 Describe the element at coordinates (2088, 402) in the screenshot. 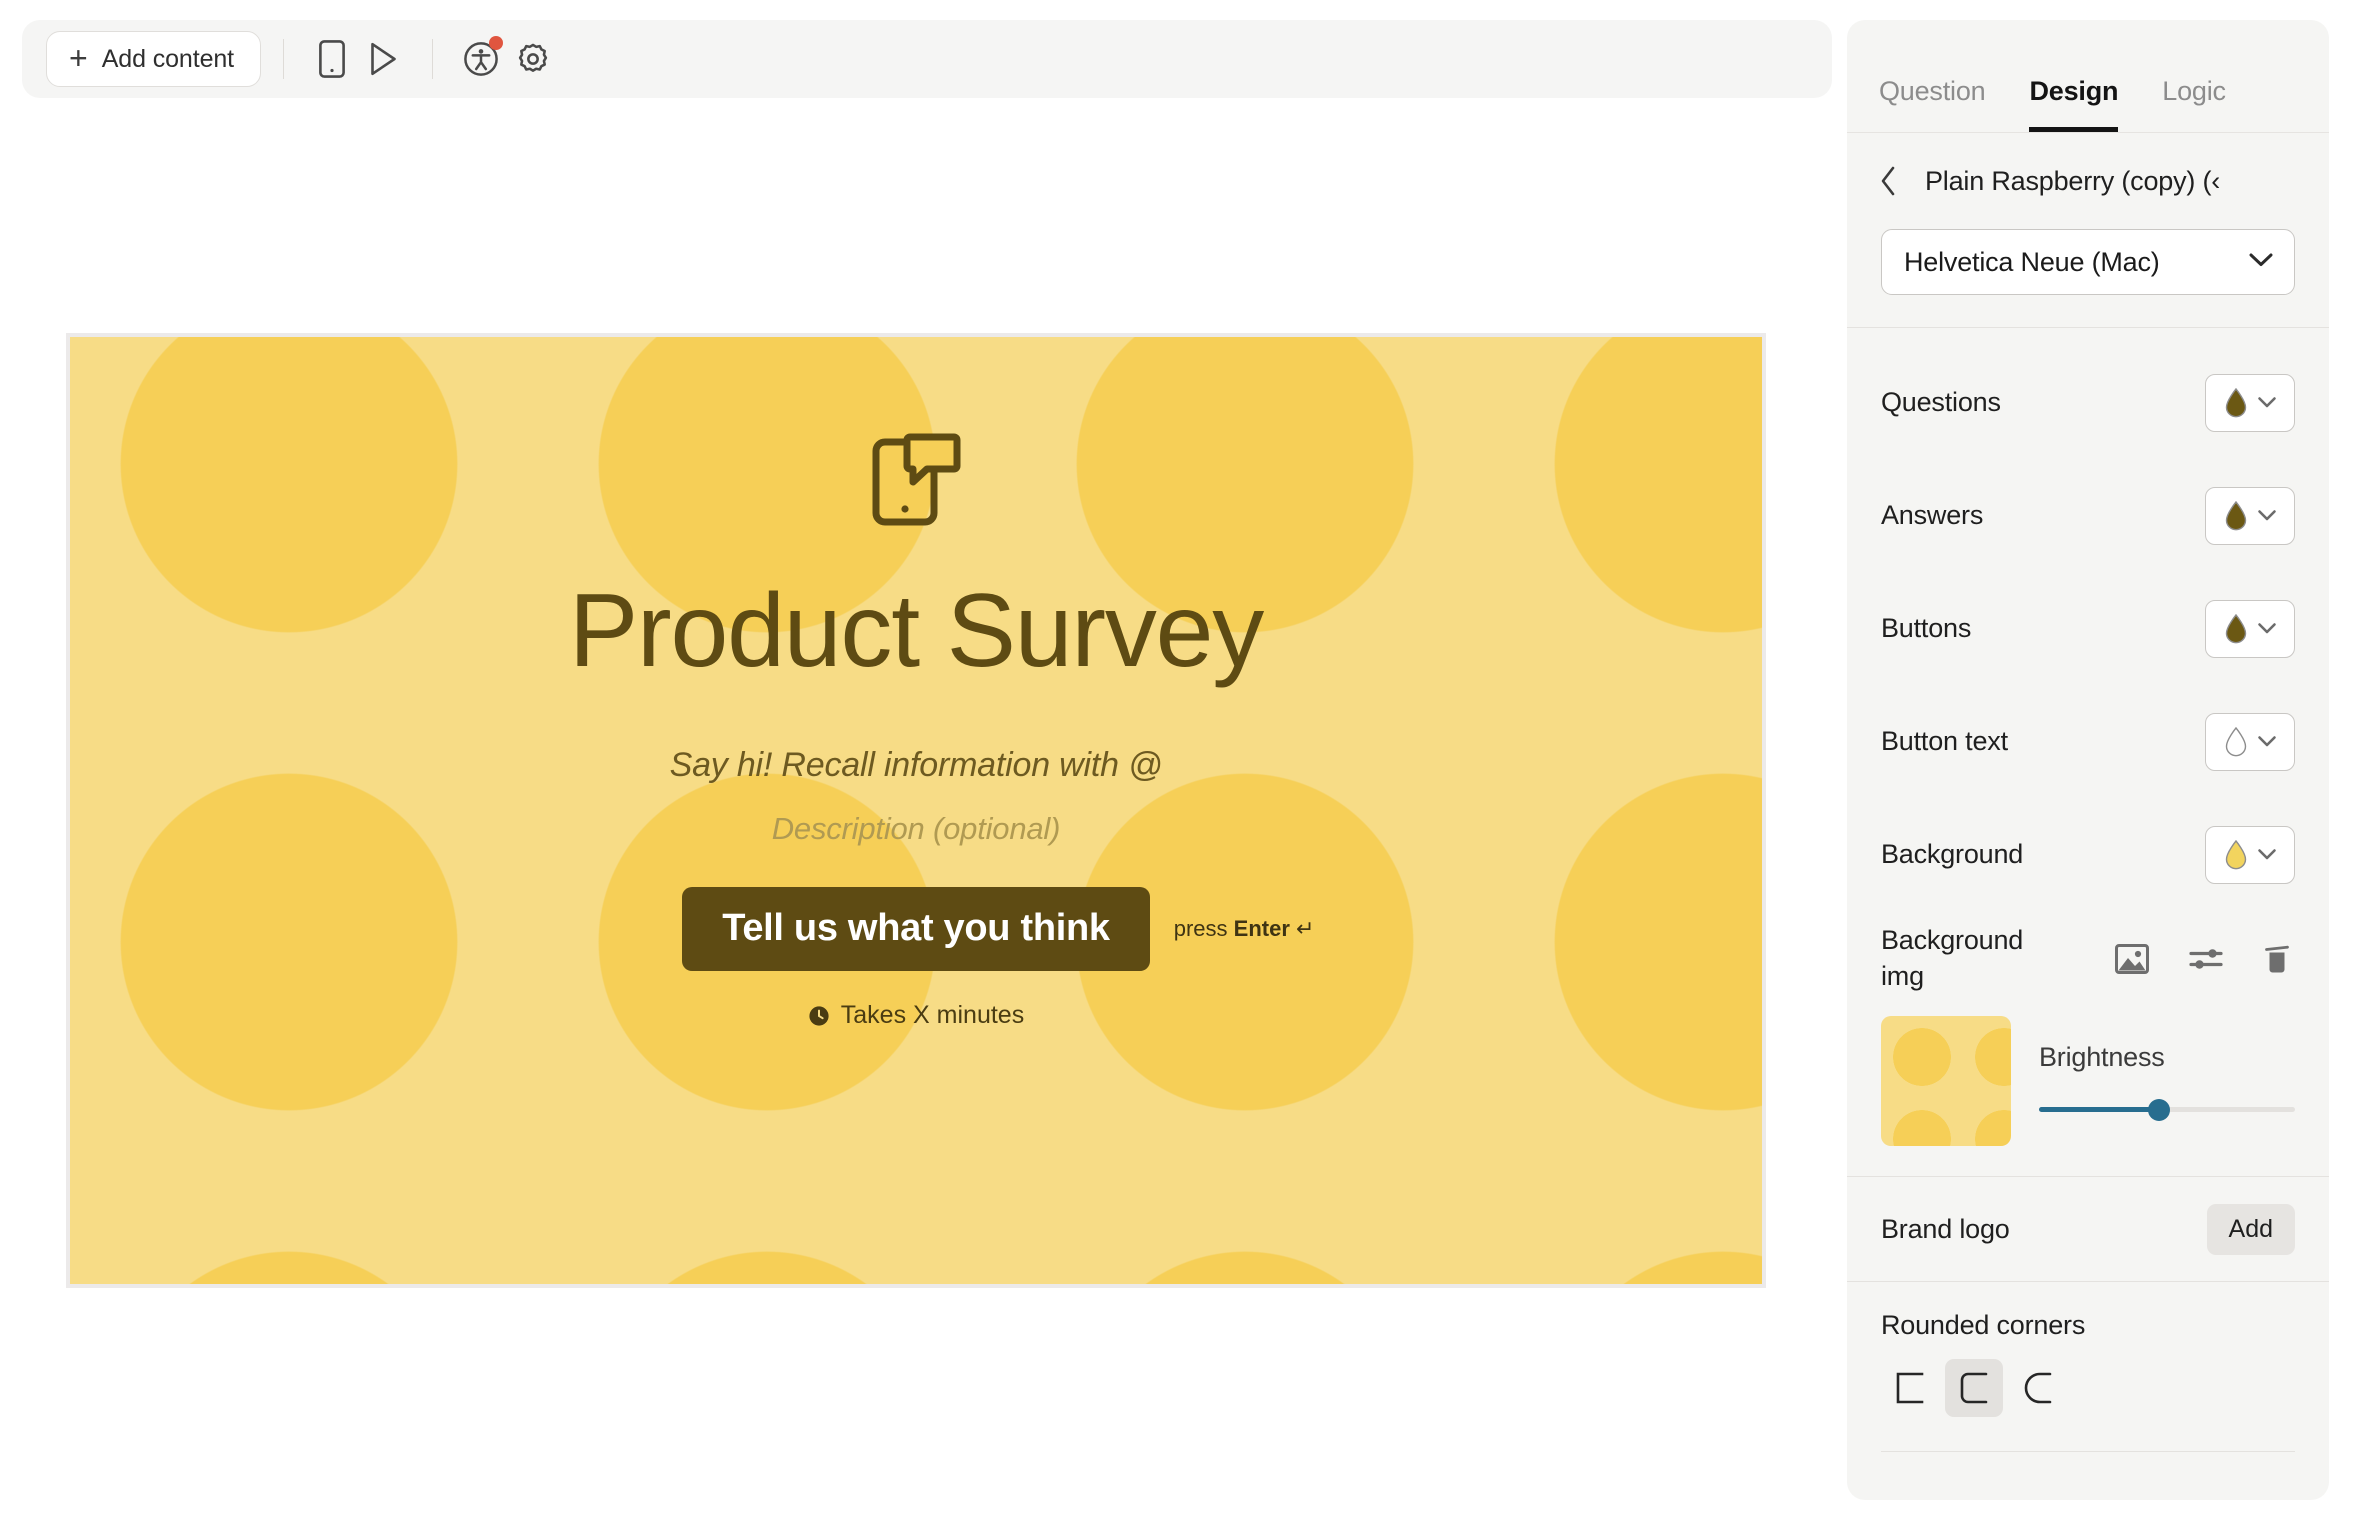

I see `color-row-questions: Questions` at that location.